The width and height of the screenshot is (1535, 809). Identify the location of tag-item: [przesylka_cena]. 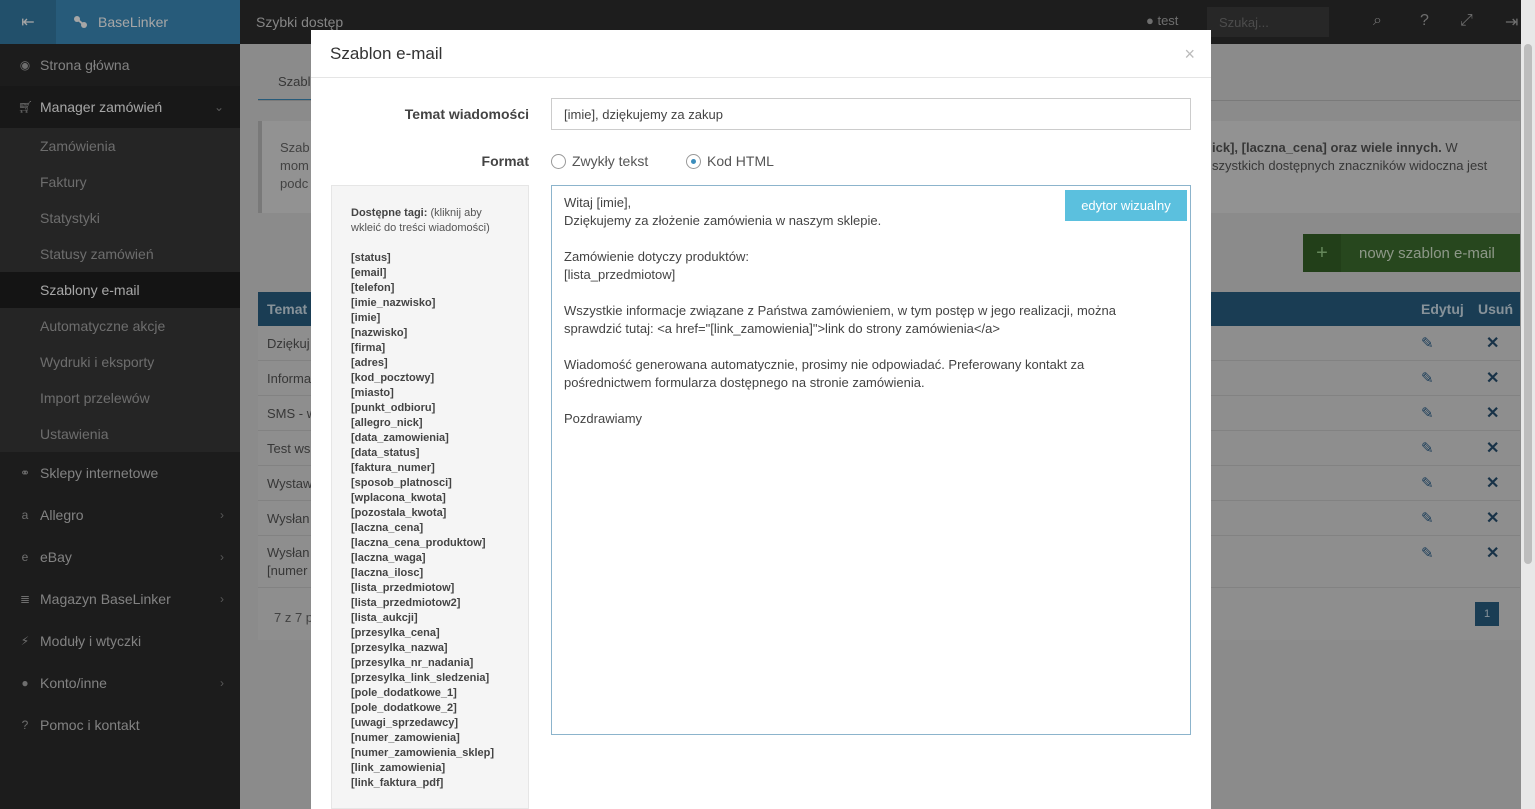
(439, 633).